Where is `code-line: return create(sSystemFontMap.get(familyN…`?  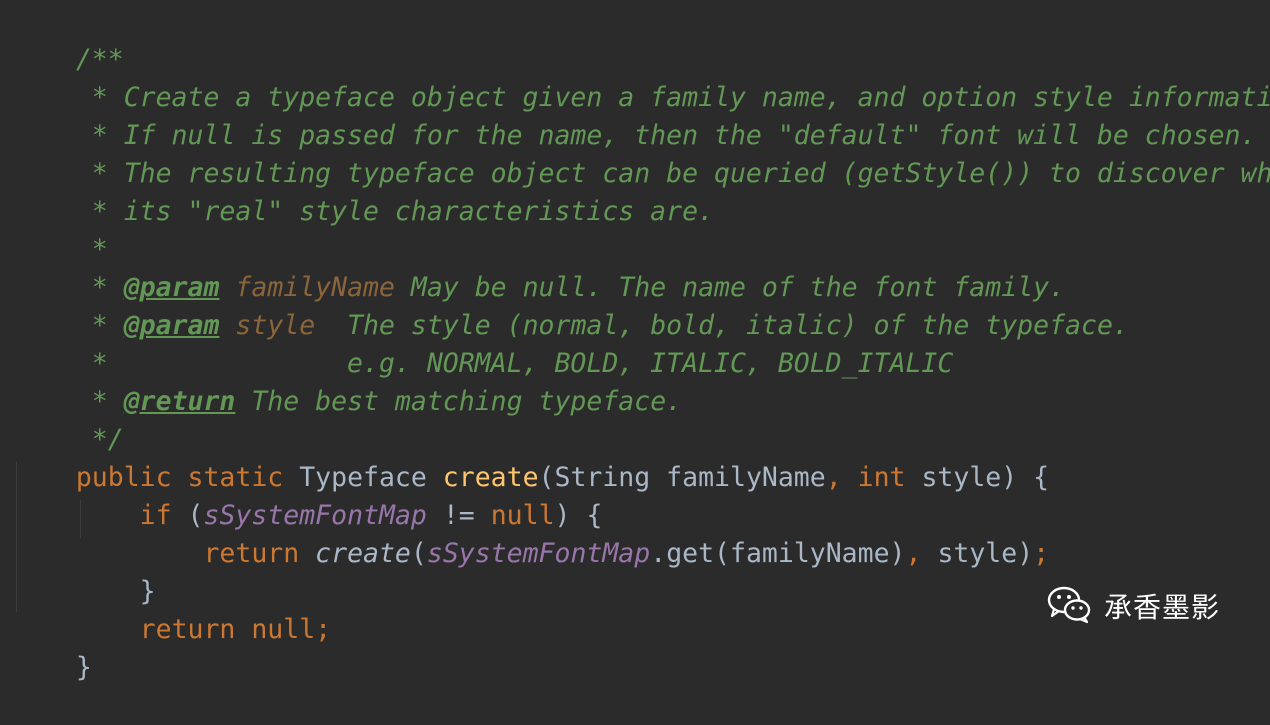
code-line: return create(sSystemFontMap.get(familyN… is located at coordinates (641, 533).